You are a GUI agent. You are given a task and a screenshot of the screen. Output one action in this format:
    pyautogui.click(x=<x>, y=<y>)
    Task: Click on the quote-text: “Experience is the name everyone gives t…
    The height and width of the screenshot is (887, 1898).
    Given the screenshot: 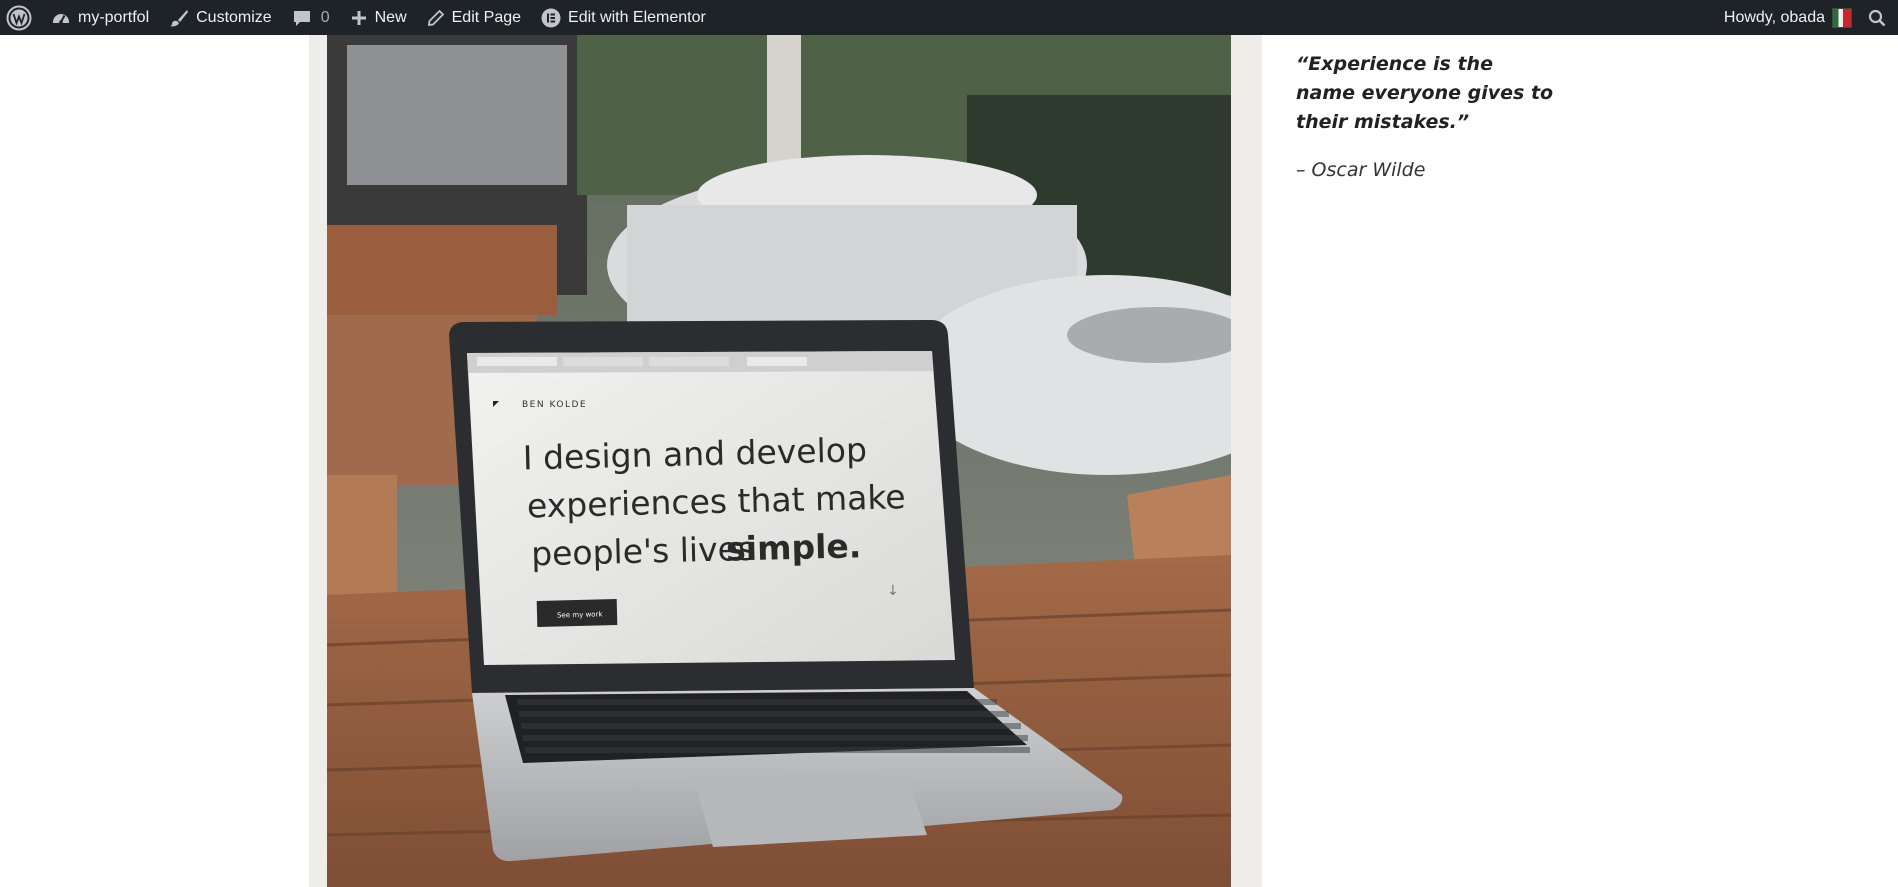 What is the action you would take?
    pyautogui.click(x=1425, y=93)
    